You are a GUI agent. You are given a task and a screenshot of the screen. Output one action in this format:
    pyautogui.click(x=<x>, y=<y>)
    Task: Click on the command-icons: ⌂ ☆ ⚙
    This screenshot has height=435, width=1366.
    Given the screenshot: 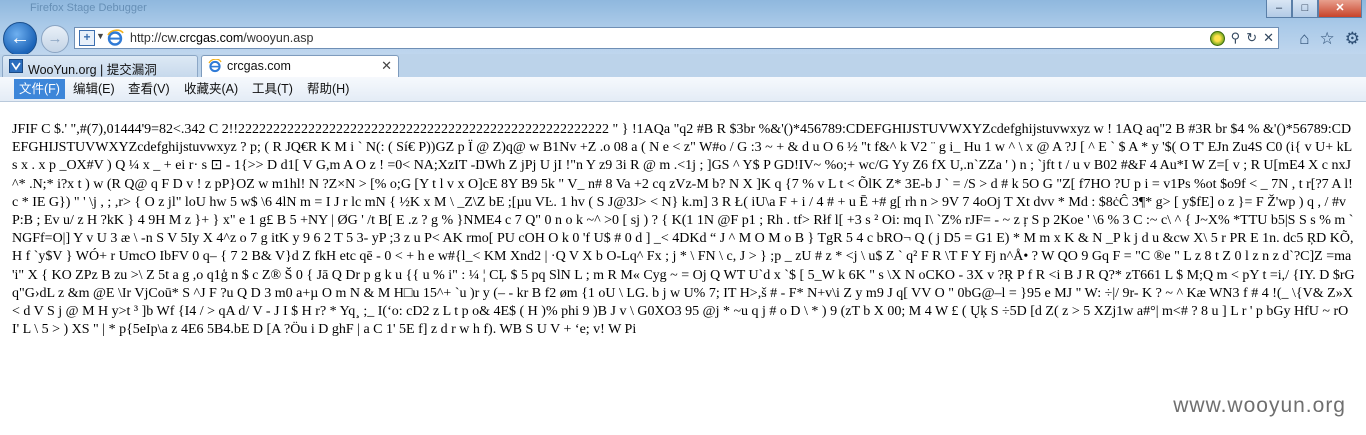 What is the action you would take?
    pyautogui.click(x=1329, y=39)
    